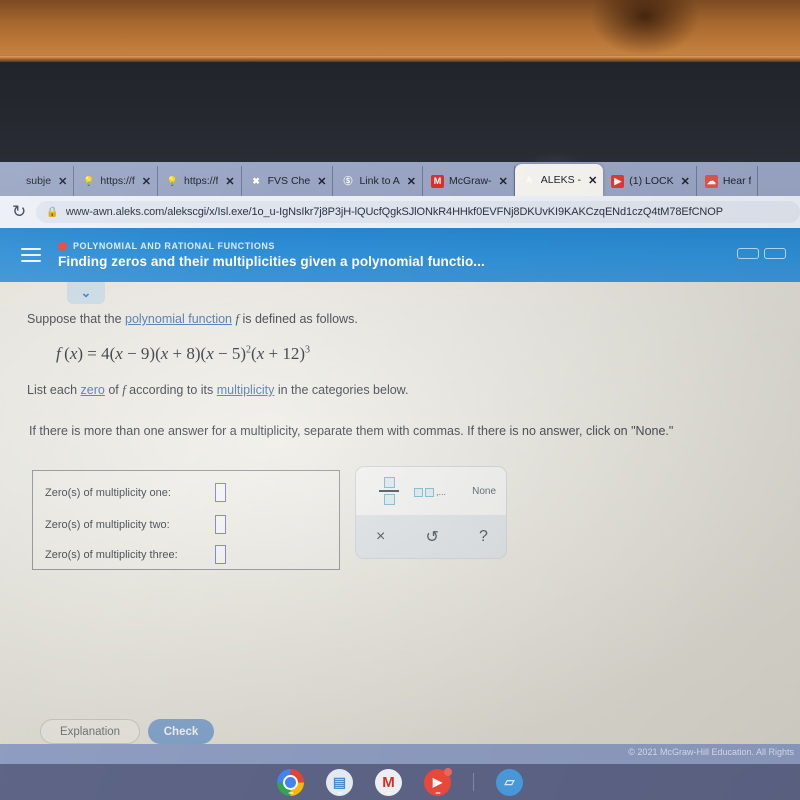 This screenshot has height=800, width=800. I want to click on tab-title: FVS Che, so click(289, 181).